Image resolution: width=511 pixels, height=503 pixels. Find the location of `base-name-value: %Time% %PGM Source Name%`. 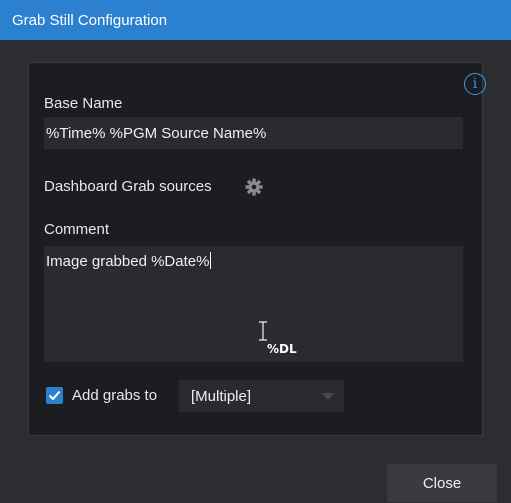

base-name-value: %Time% %PGM Source Name% is located at coordinates (156, 133).